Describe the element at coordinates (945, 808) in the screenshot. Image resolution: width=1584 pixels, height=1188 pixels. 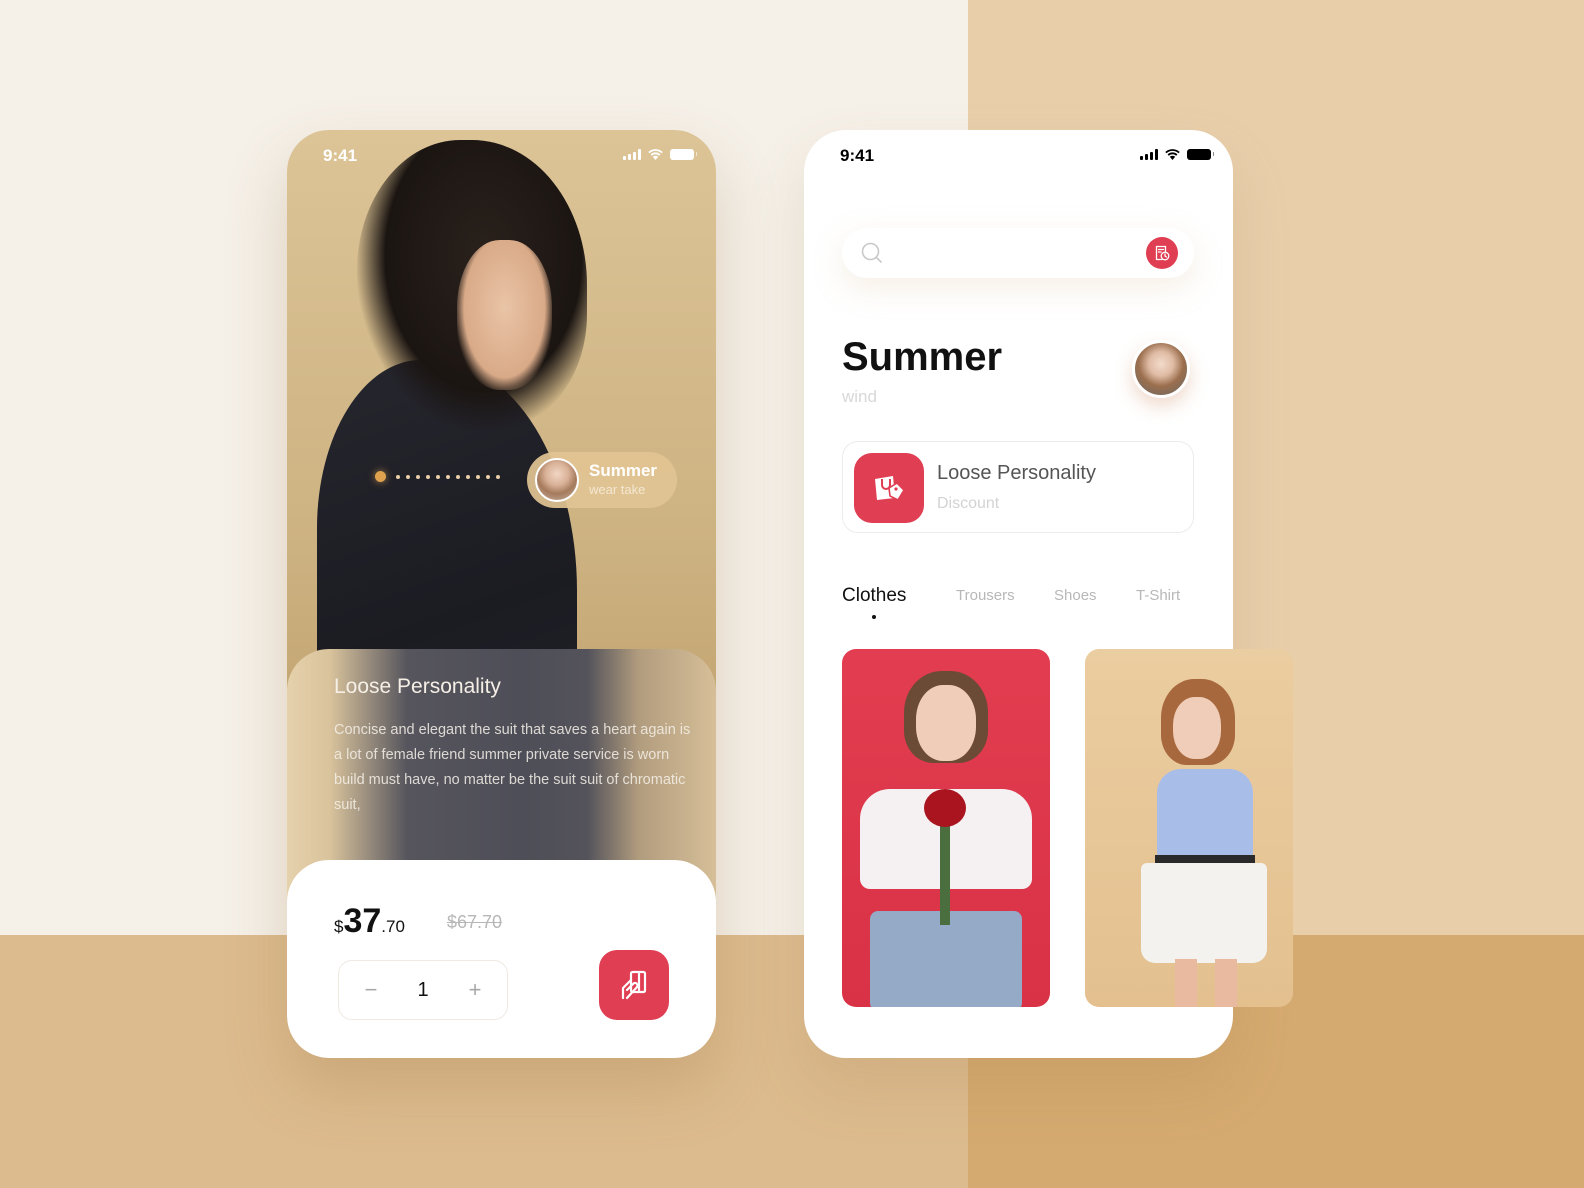
I see `photo-roses` at that location.